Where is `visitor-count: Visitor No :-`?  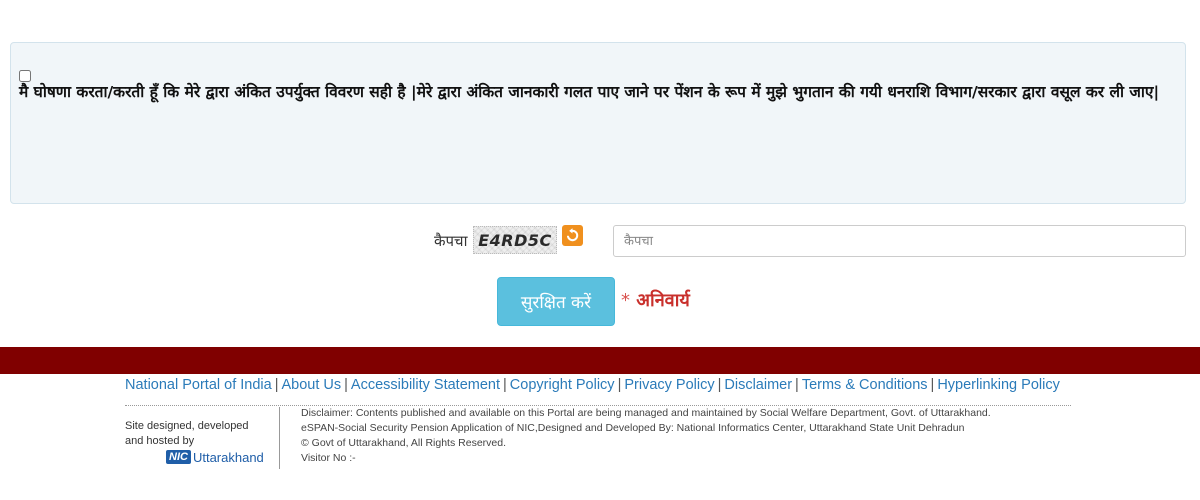 visitor-count: Visitor No :- is located at coordinates (328, 458).